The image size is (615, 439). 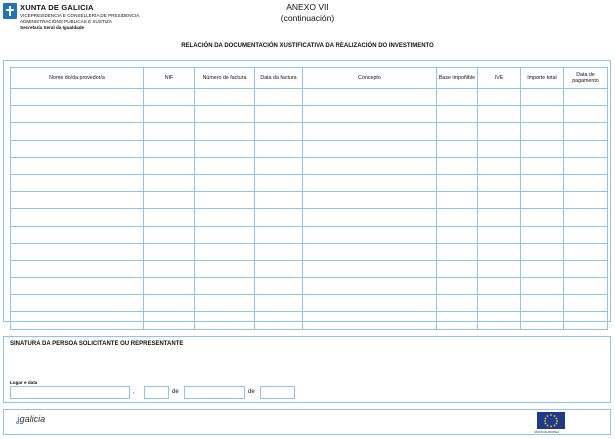 I want to click on day-field, so click(x=156, y=392).